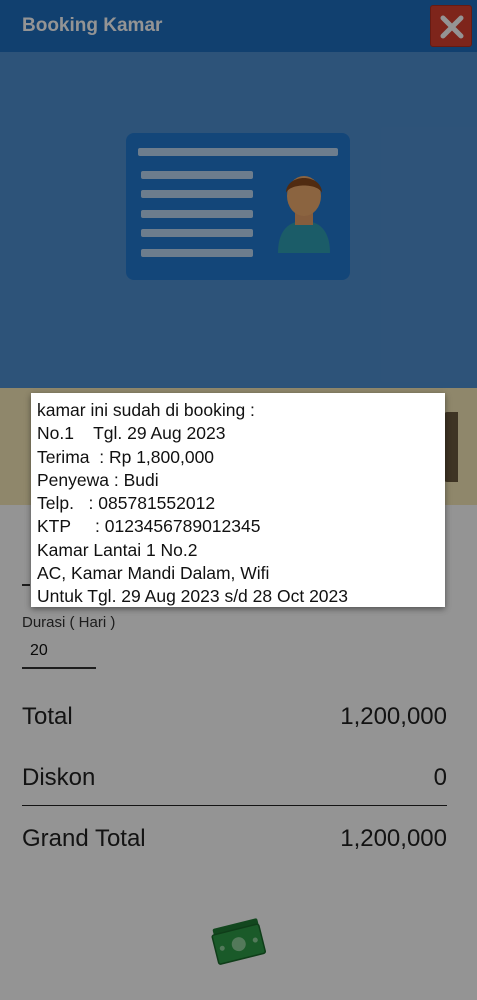 The image size is (477, 1000). What do you see at coordinates (98, 479) in the screenshot?
I see `toast-line: Penyewa : Budi` at bounding box center [98, 479].